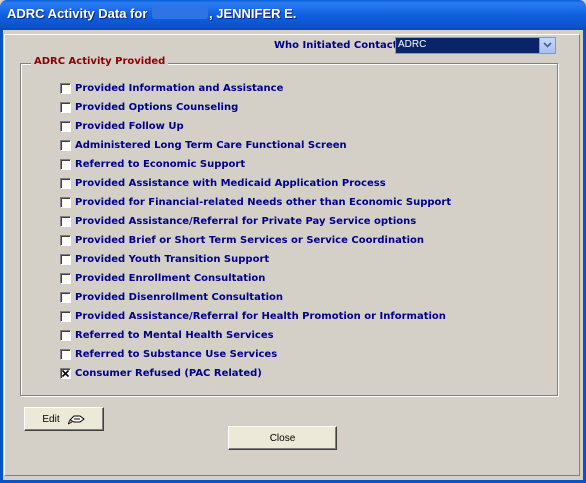  What do you see at coordinates (100, 61) in the screenshot?
I see `activity-group-legend: ADRC Activity Provided` at bounding box center [100, 61].